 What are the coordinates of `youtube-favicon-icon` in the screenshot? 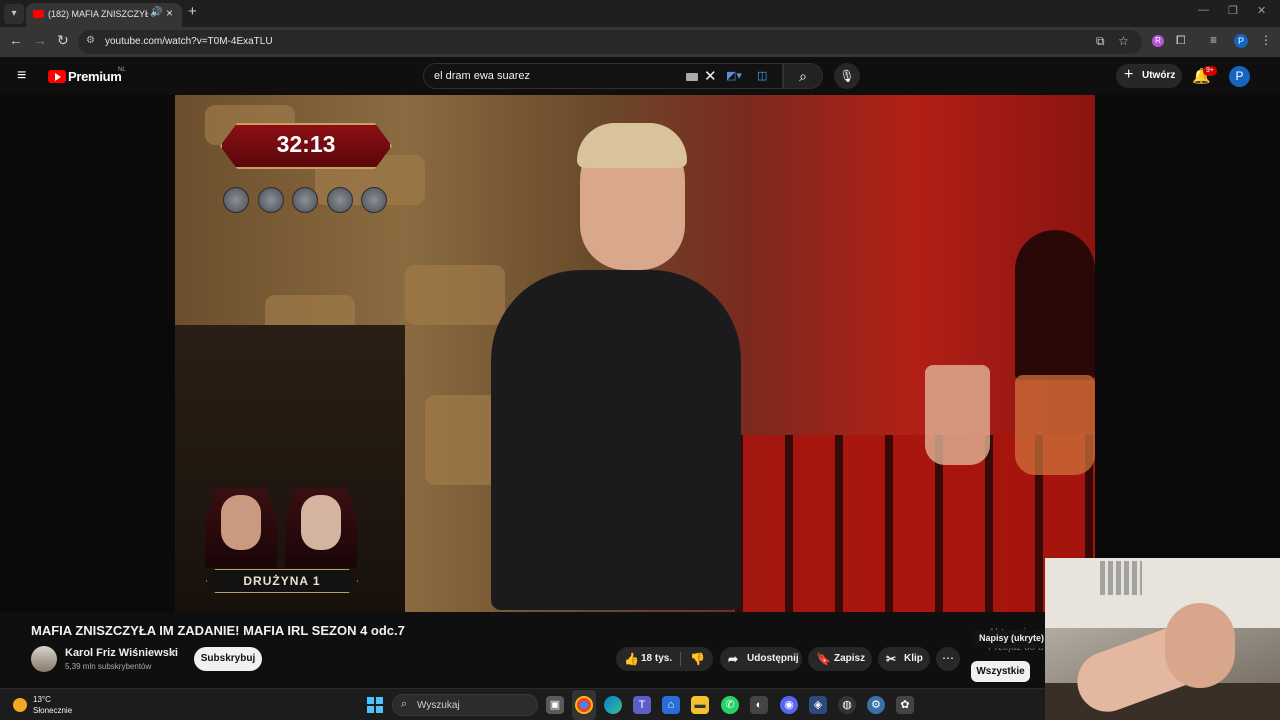 It's located at (38, 14).